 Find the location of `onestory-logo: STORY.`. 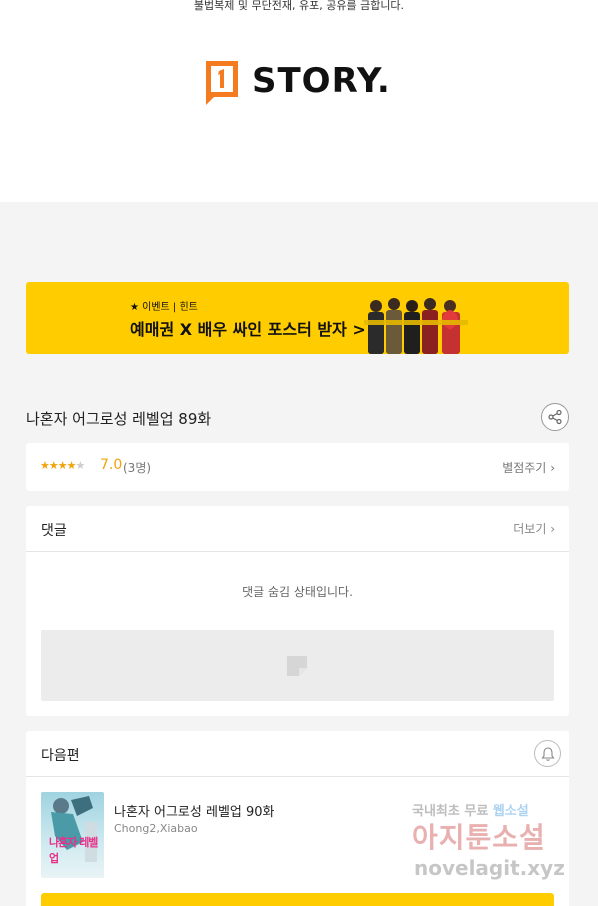

onestory-logo: STORY. is located at coordinates (296, 81).